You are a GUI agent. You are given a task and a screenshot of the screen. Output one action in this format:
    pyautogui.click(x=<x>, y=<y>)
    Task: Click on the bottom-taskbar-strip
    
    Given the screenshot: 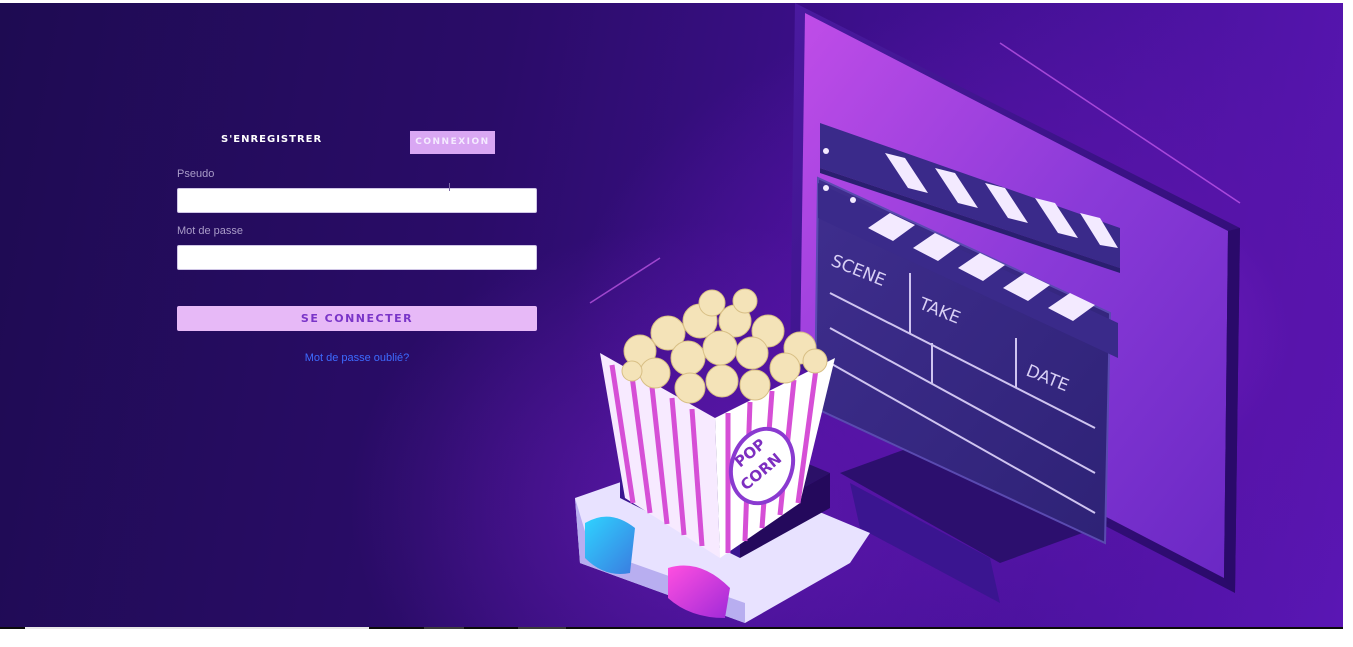 What is the action you would take?
    pyautogui.click(x=671, y=628)
    